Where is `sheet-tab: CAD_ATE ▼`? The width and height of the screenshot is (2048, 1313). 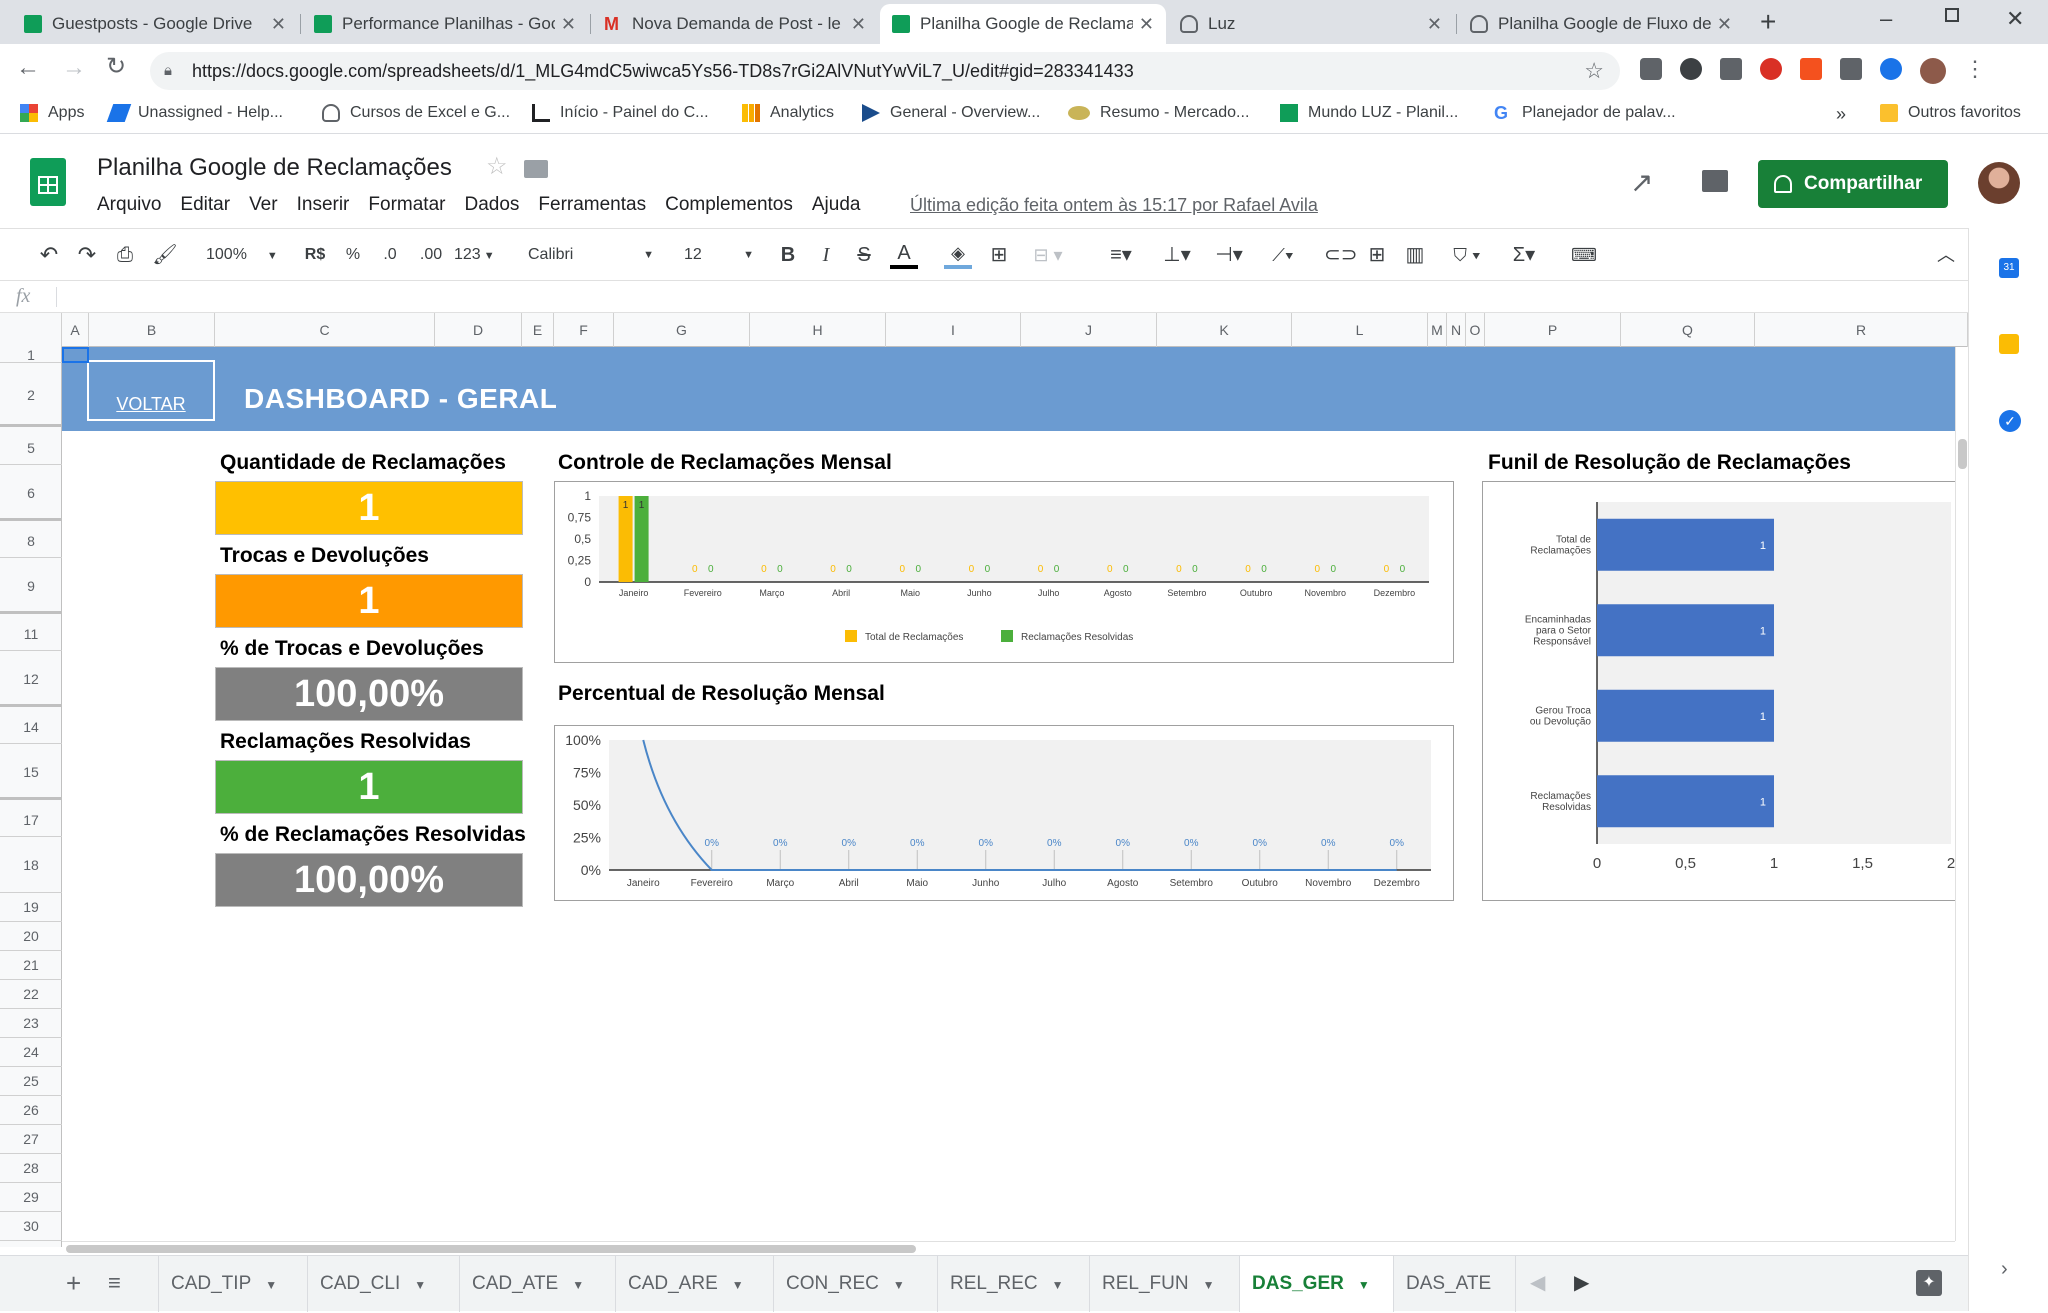 sheet-tab: CAD_ATE ▼ is located at coordinates (538, 1284).